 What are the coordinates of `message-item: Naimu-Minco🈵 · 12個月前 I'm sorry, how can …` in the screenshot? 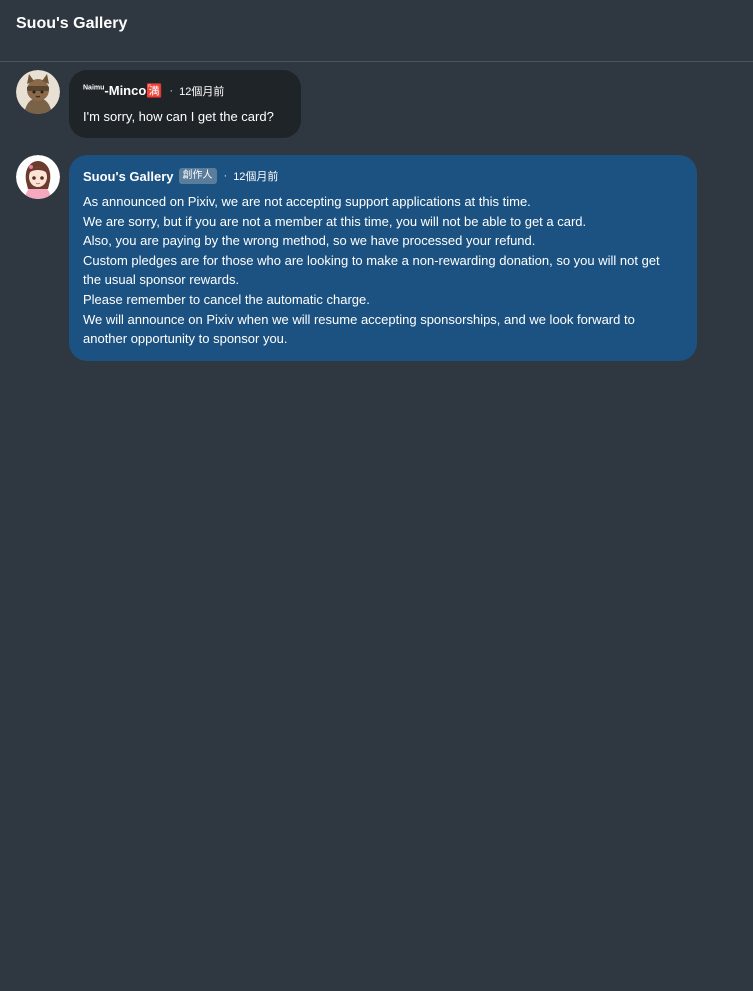 It's located at (158, 104).